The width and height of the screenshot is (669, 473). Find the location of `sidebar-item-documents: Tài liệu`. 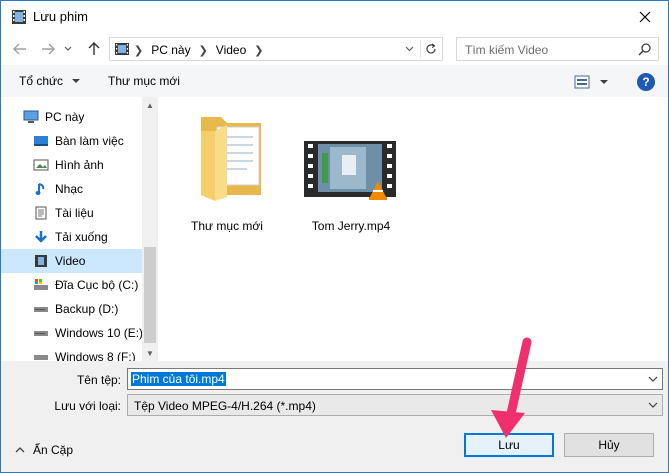

sidebar-item-documents: Tài liệu is located at coordinates (87, 213).